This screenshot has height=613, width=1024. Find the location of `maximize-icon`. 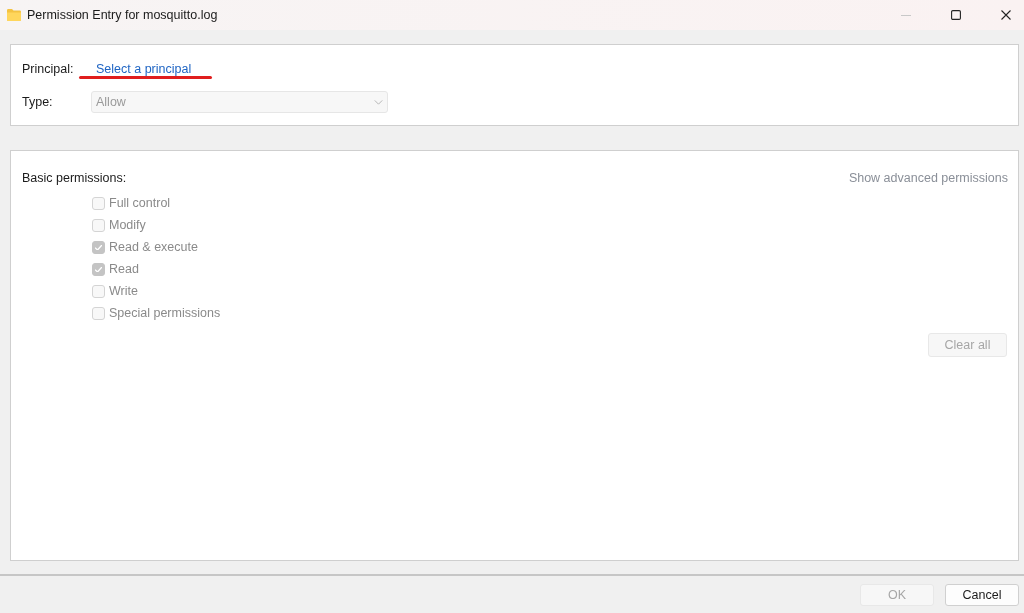

maximize-icon is located at coordinates (956, 15).